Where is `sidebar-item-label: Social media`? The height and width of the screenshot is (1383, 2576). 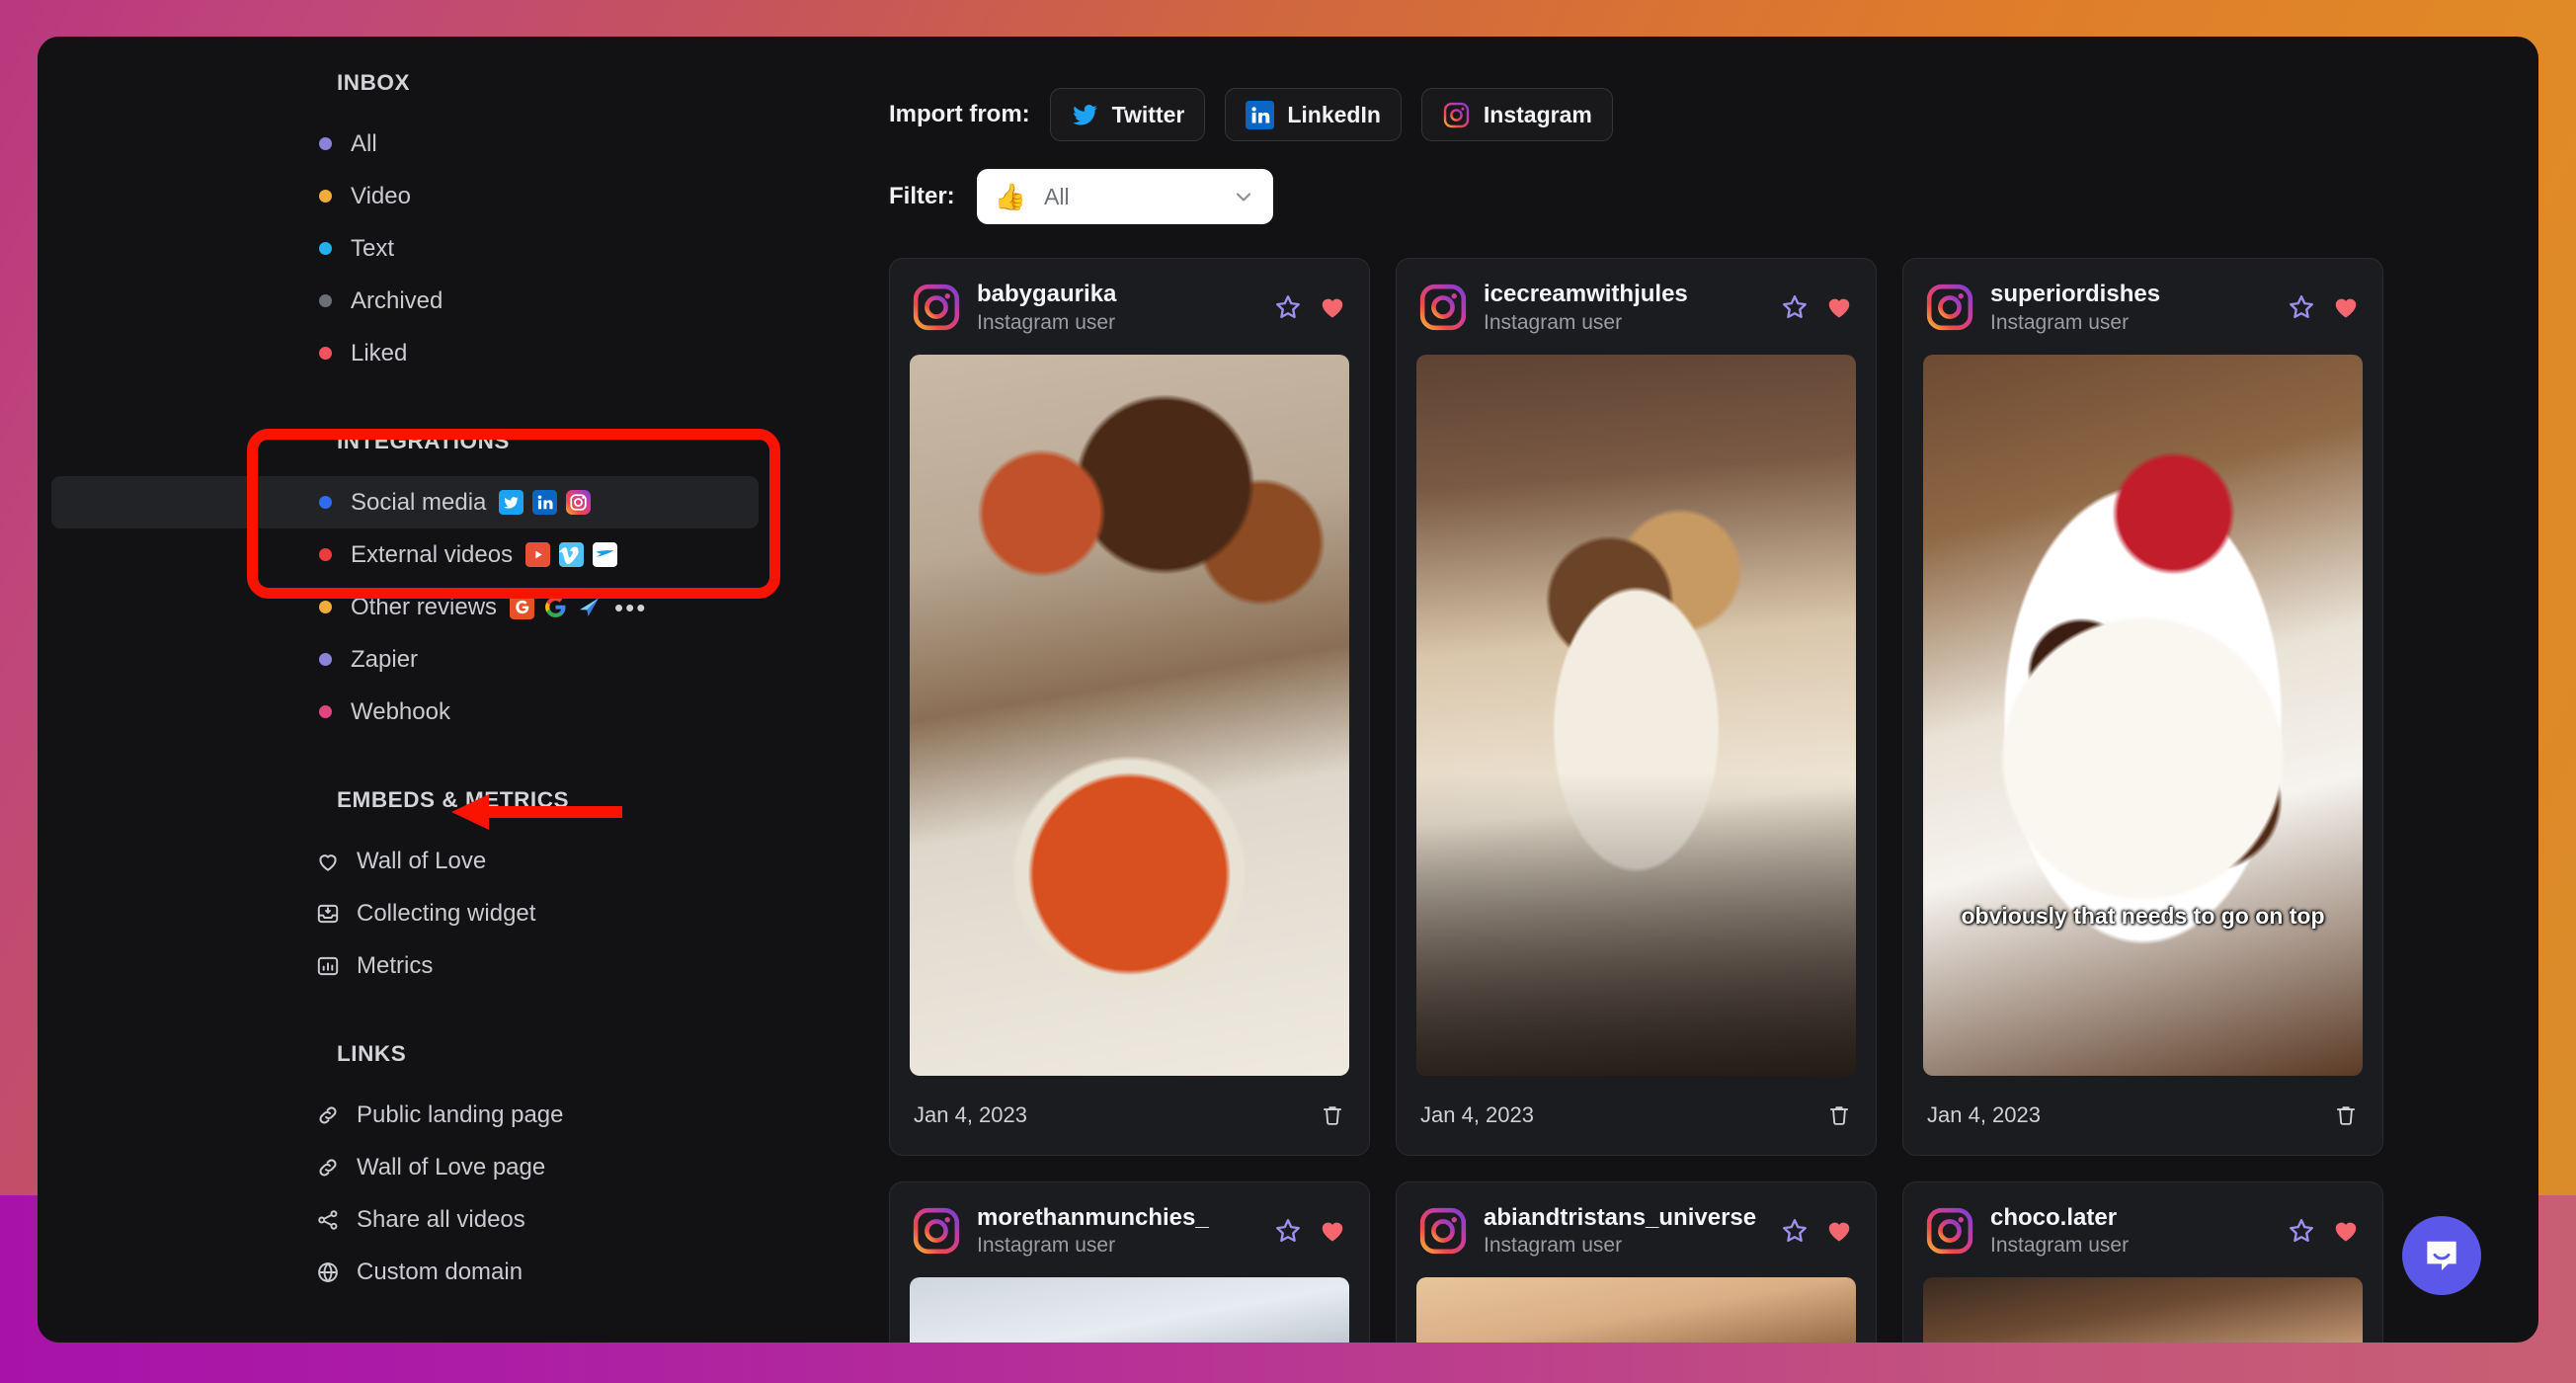 sidebar-item-label: Social media is located at coordinates (419, 502).